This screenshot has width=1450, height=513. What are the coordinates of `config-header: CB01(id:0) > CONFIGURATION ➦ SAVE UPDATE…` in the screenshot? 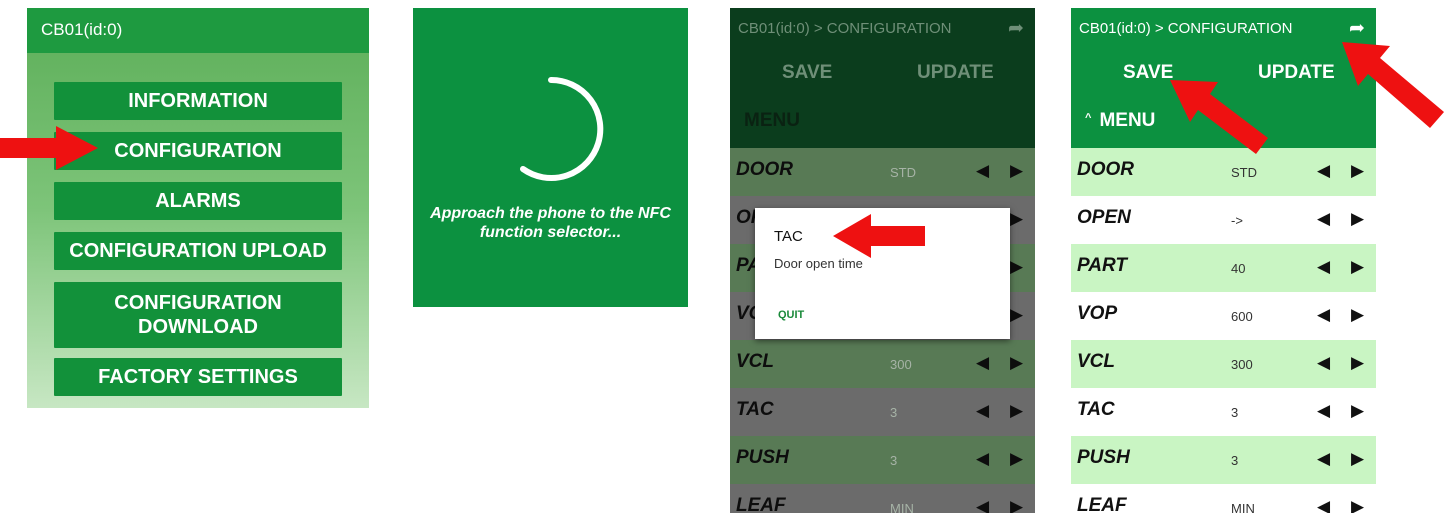 It's located at (882, 78).